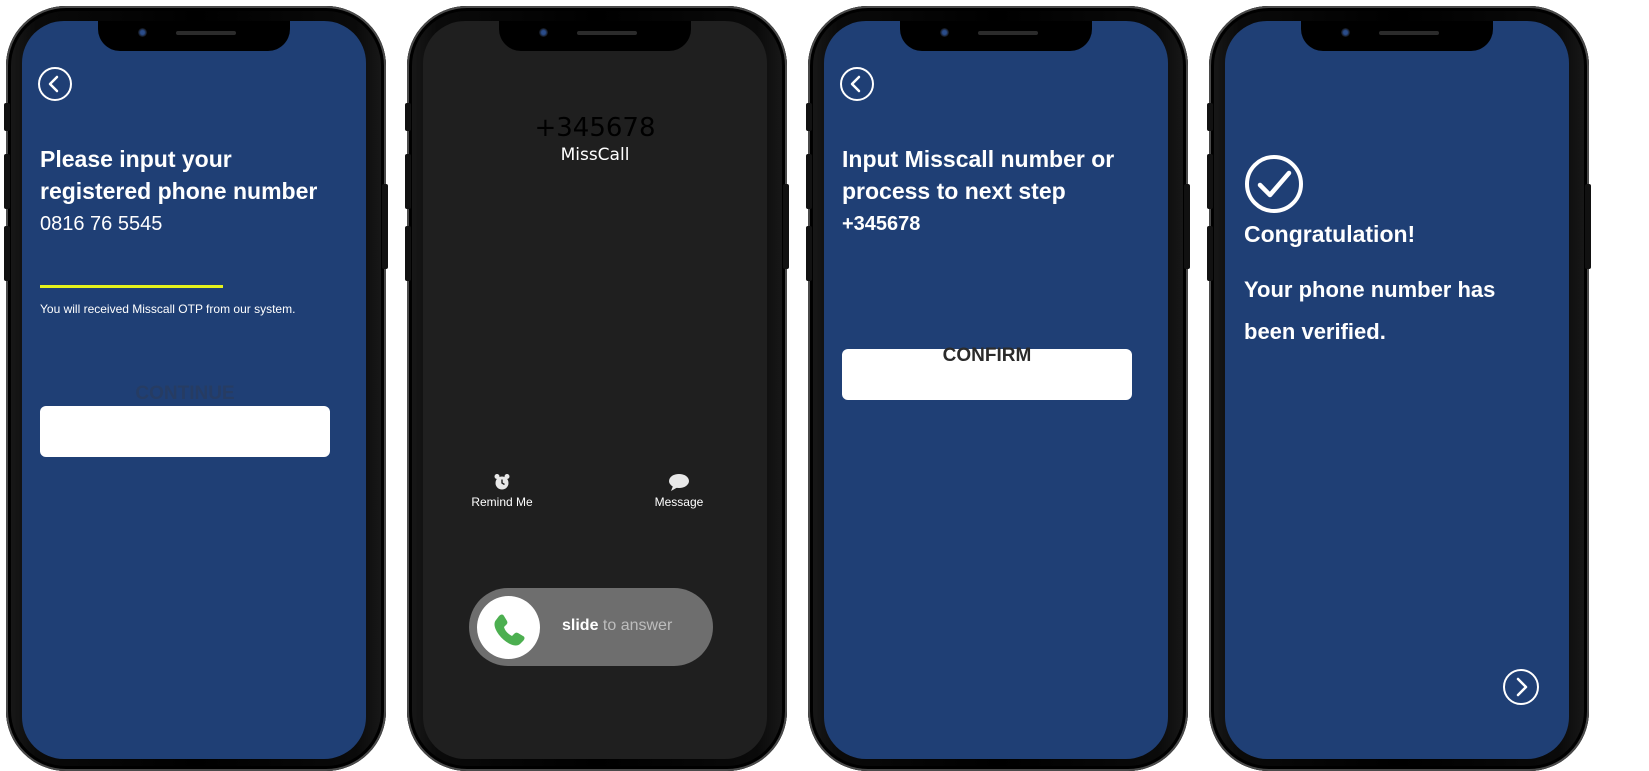 Image resolution: width=1649 pixels, height=771 pixels. What do you see at coordinates (185, 431) in the screenshot?
I see `continue-button` at bounding box center [185, 431].